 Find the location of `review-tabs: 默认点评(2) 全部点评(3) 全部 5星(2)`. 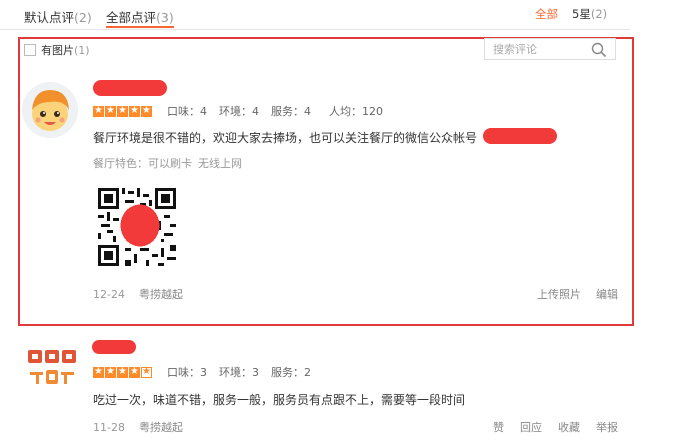

review-tabs: 默认点评(2) 全部点评(3) 全部 5星(2) is located at coordinates (315, 15).